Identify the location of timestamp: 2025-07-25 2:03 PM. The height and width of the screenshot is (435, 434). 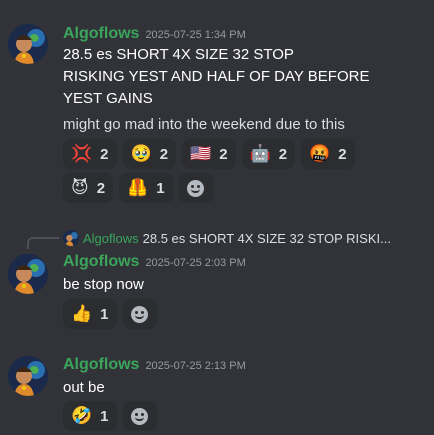
(195, 263).